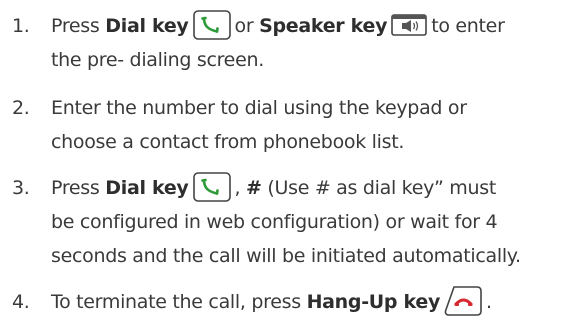 The height and width of the screenshot is (328, 588). I want to click on step-text-comma: ,, so click(237, 188).